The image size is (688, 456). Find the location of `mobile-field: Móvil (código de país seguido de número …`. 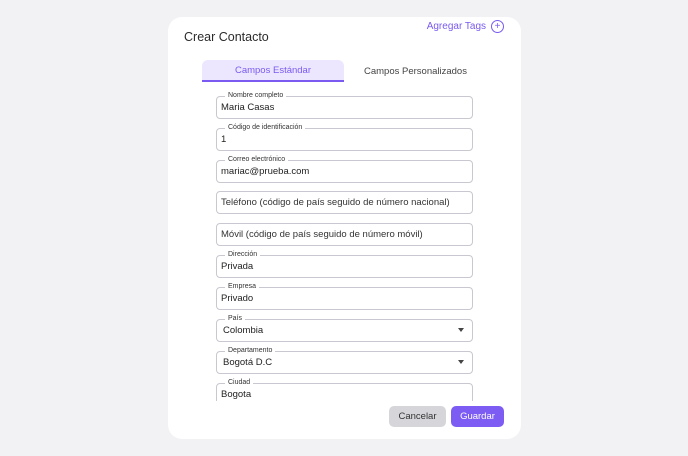

mobile-field: Móvil (código de país seguido de número … is located at coordinates (344, 234).